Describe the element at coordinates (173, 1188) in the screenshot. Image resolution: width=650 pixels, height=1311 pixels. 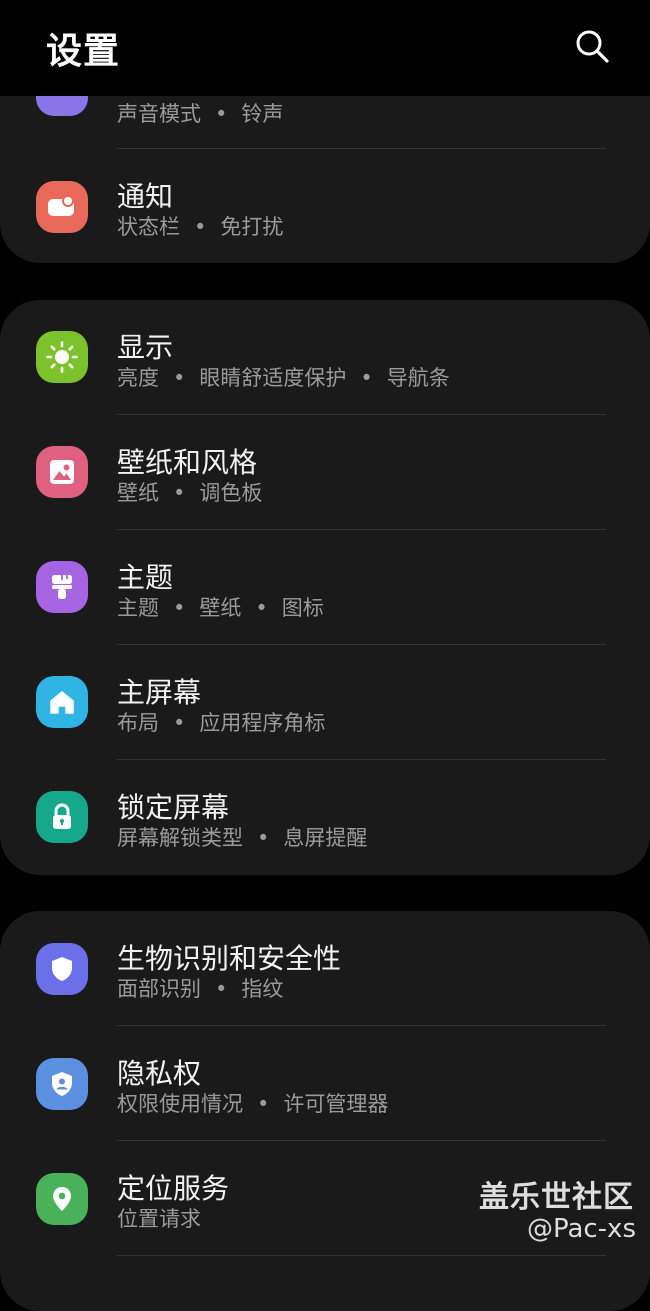
I see `item-label: 定位服务` at that location.